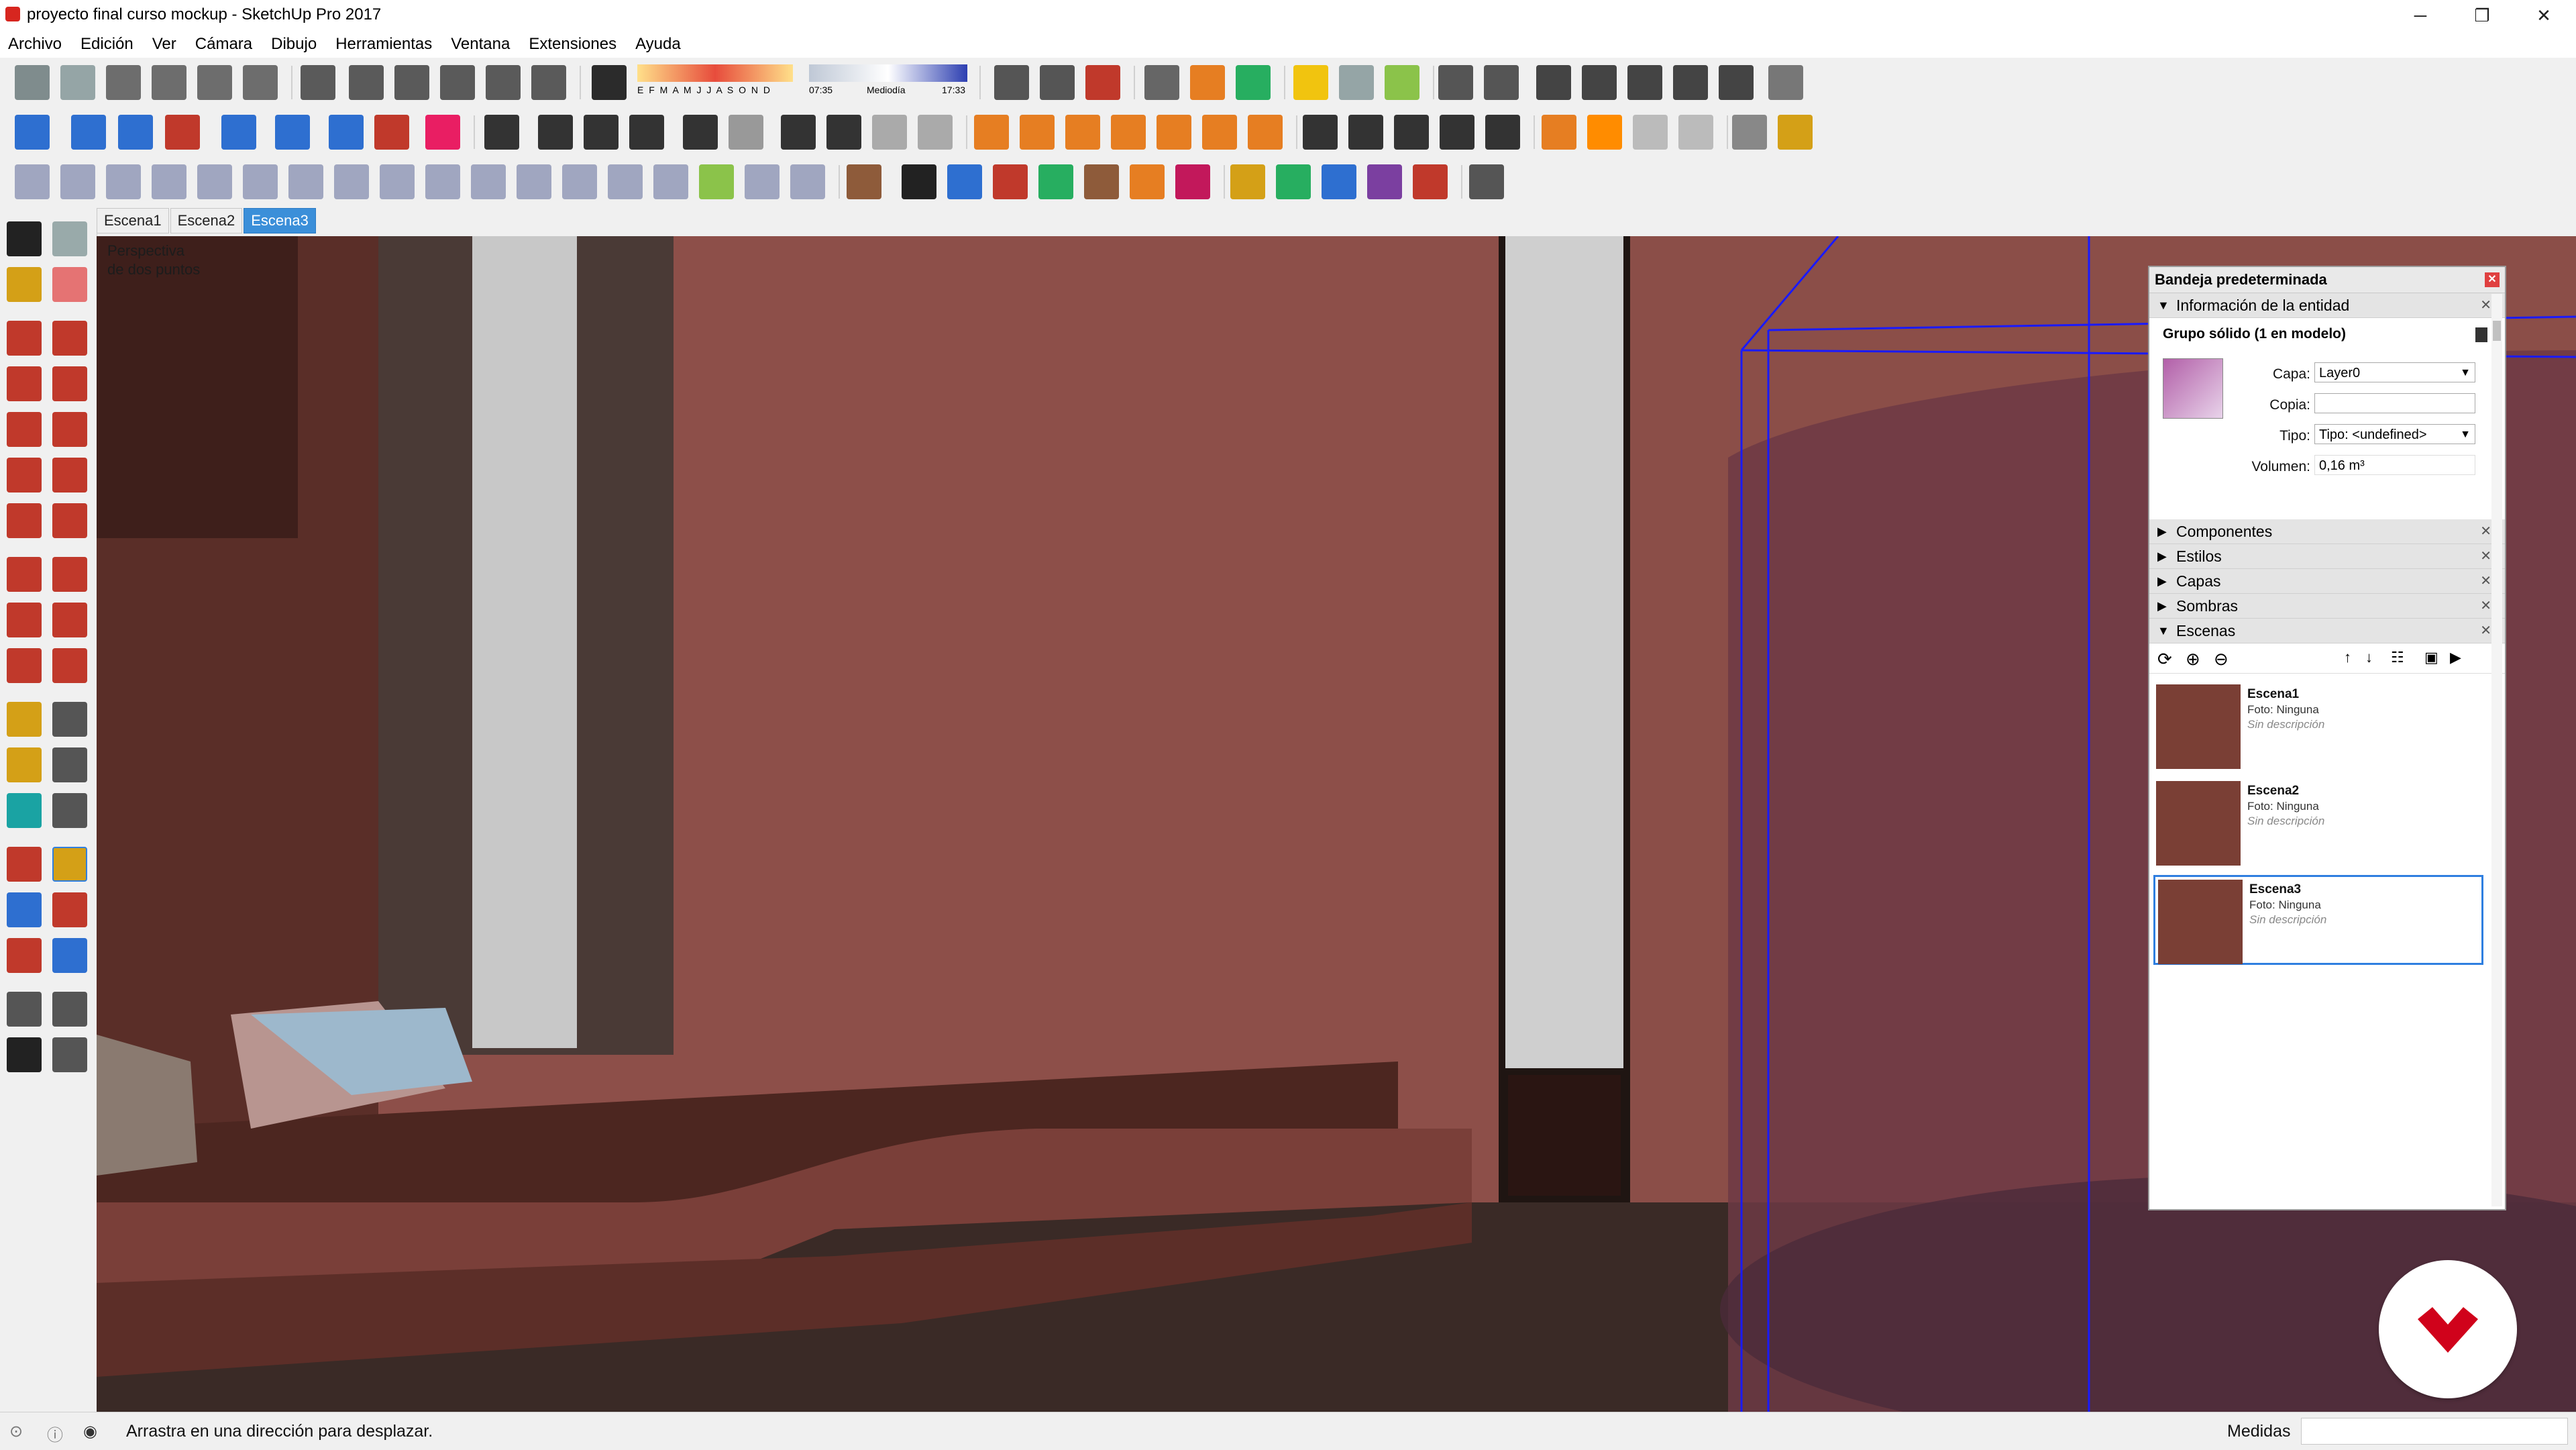 The width and height of the screenshot is (2576, 1450). Describe the element at coordinates (1365, 132) in the screenshot. I see `render-2-icon` at that location.